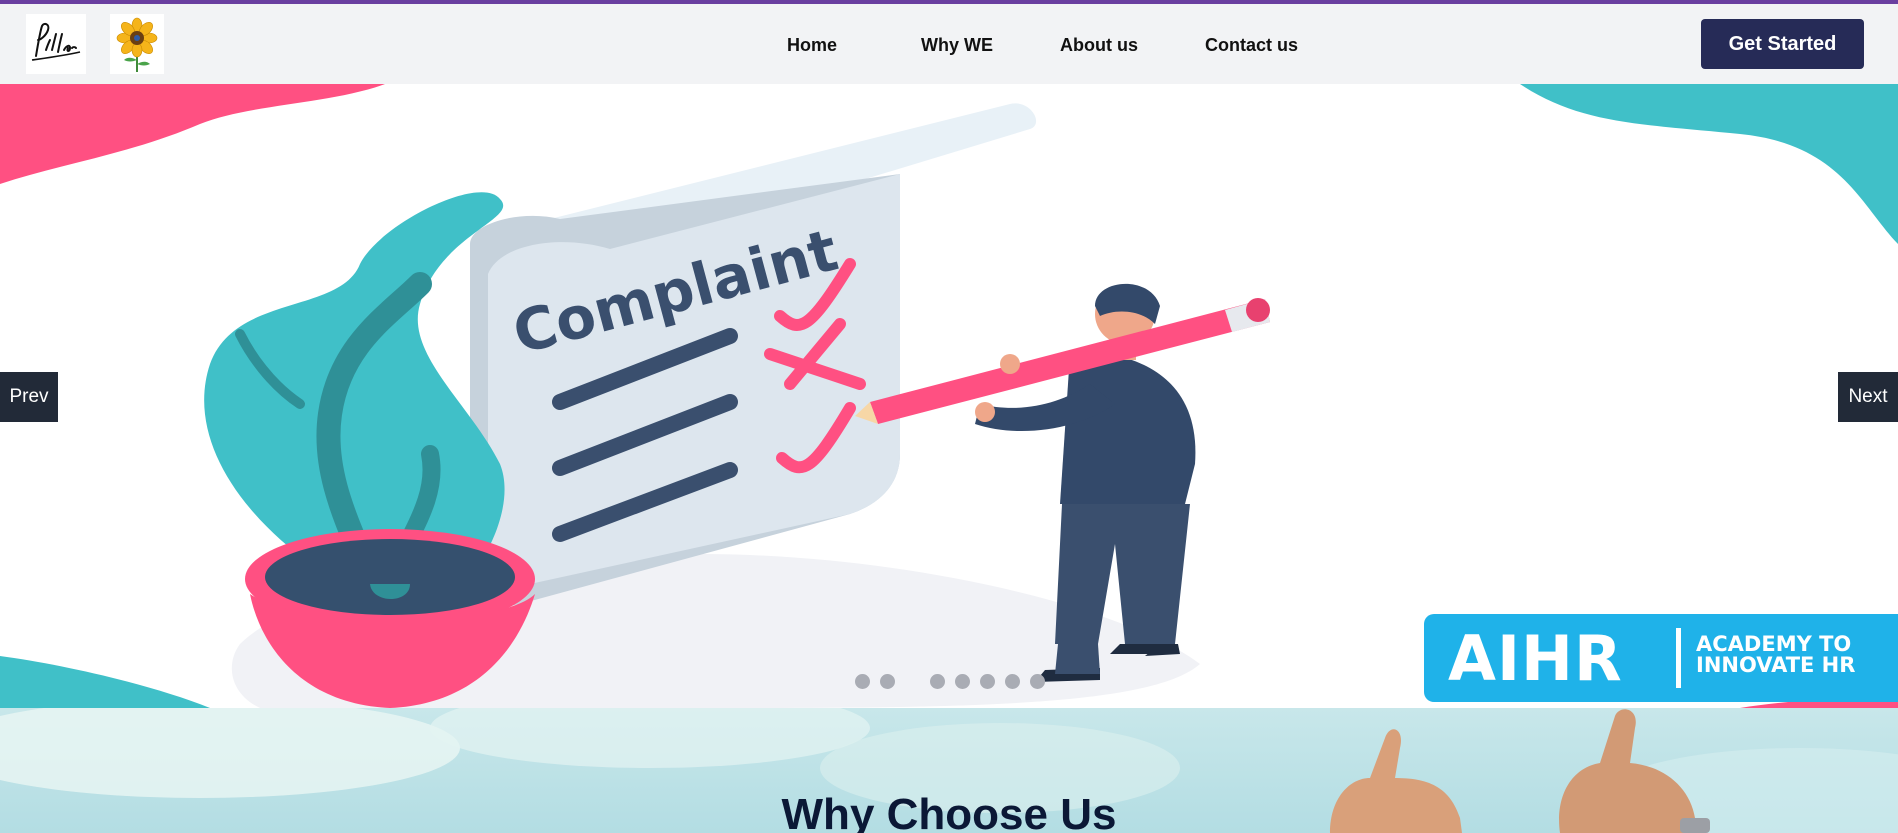 This screenshot has height=833, width=1898. Describe the element at coordinates (1868, 397) in the screenshot. I see `next-slide-button: Next` at that location.